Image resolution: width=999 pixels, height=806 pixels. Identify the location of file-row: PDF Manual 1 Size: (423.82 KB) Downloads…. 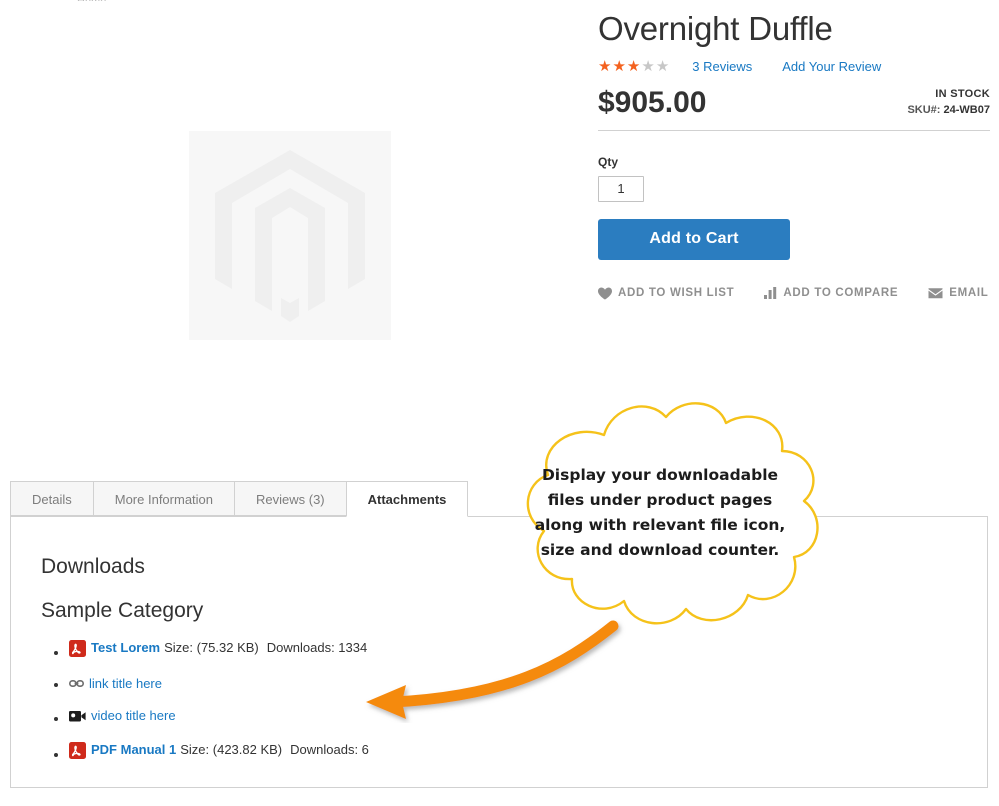
(223, 750).